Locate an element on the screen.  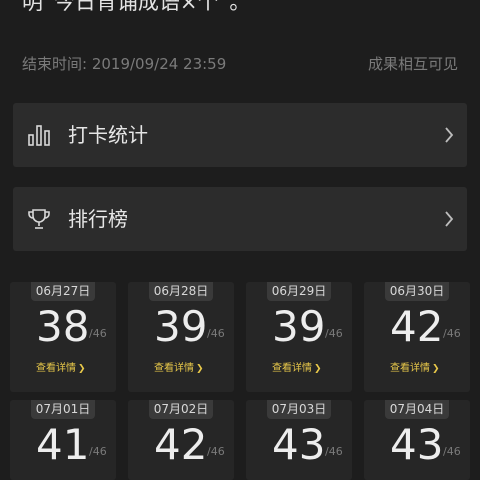
day-date: 06月27日 is located at coordinates (63, 291).